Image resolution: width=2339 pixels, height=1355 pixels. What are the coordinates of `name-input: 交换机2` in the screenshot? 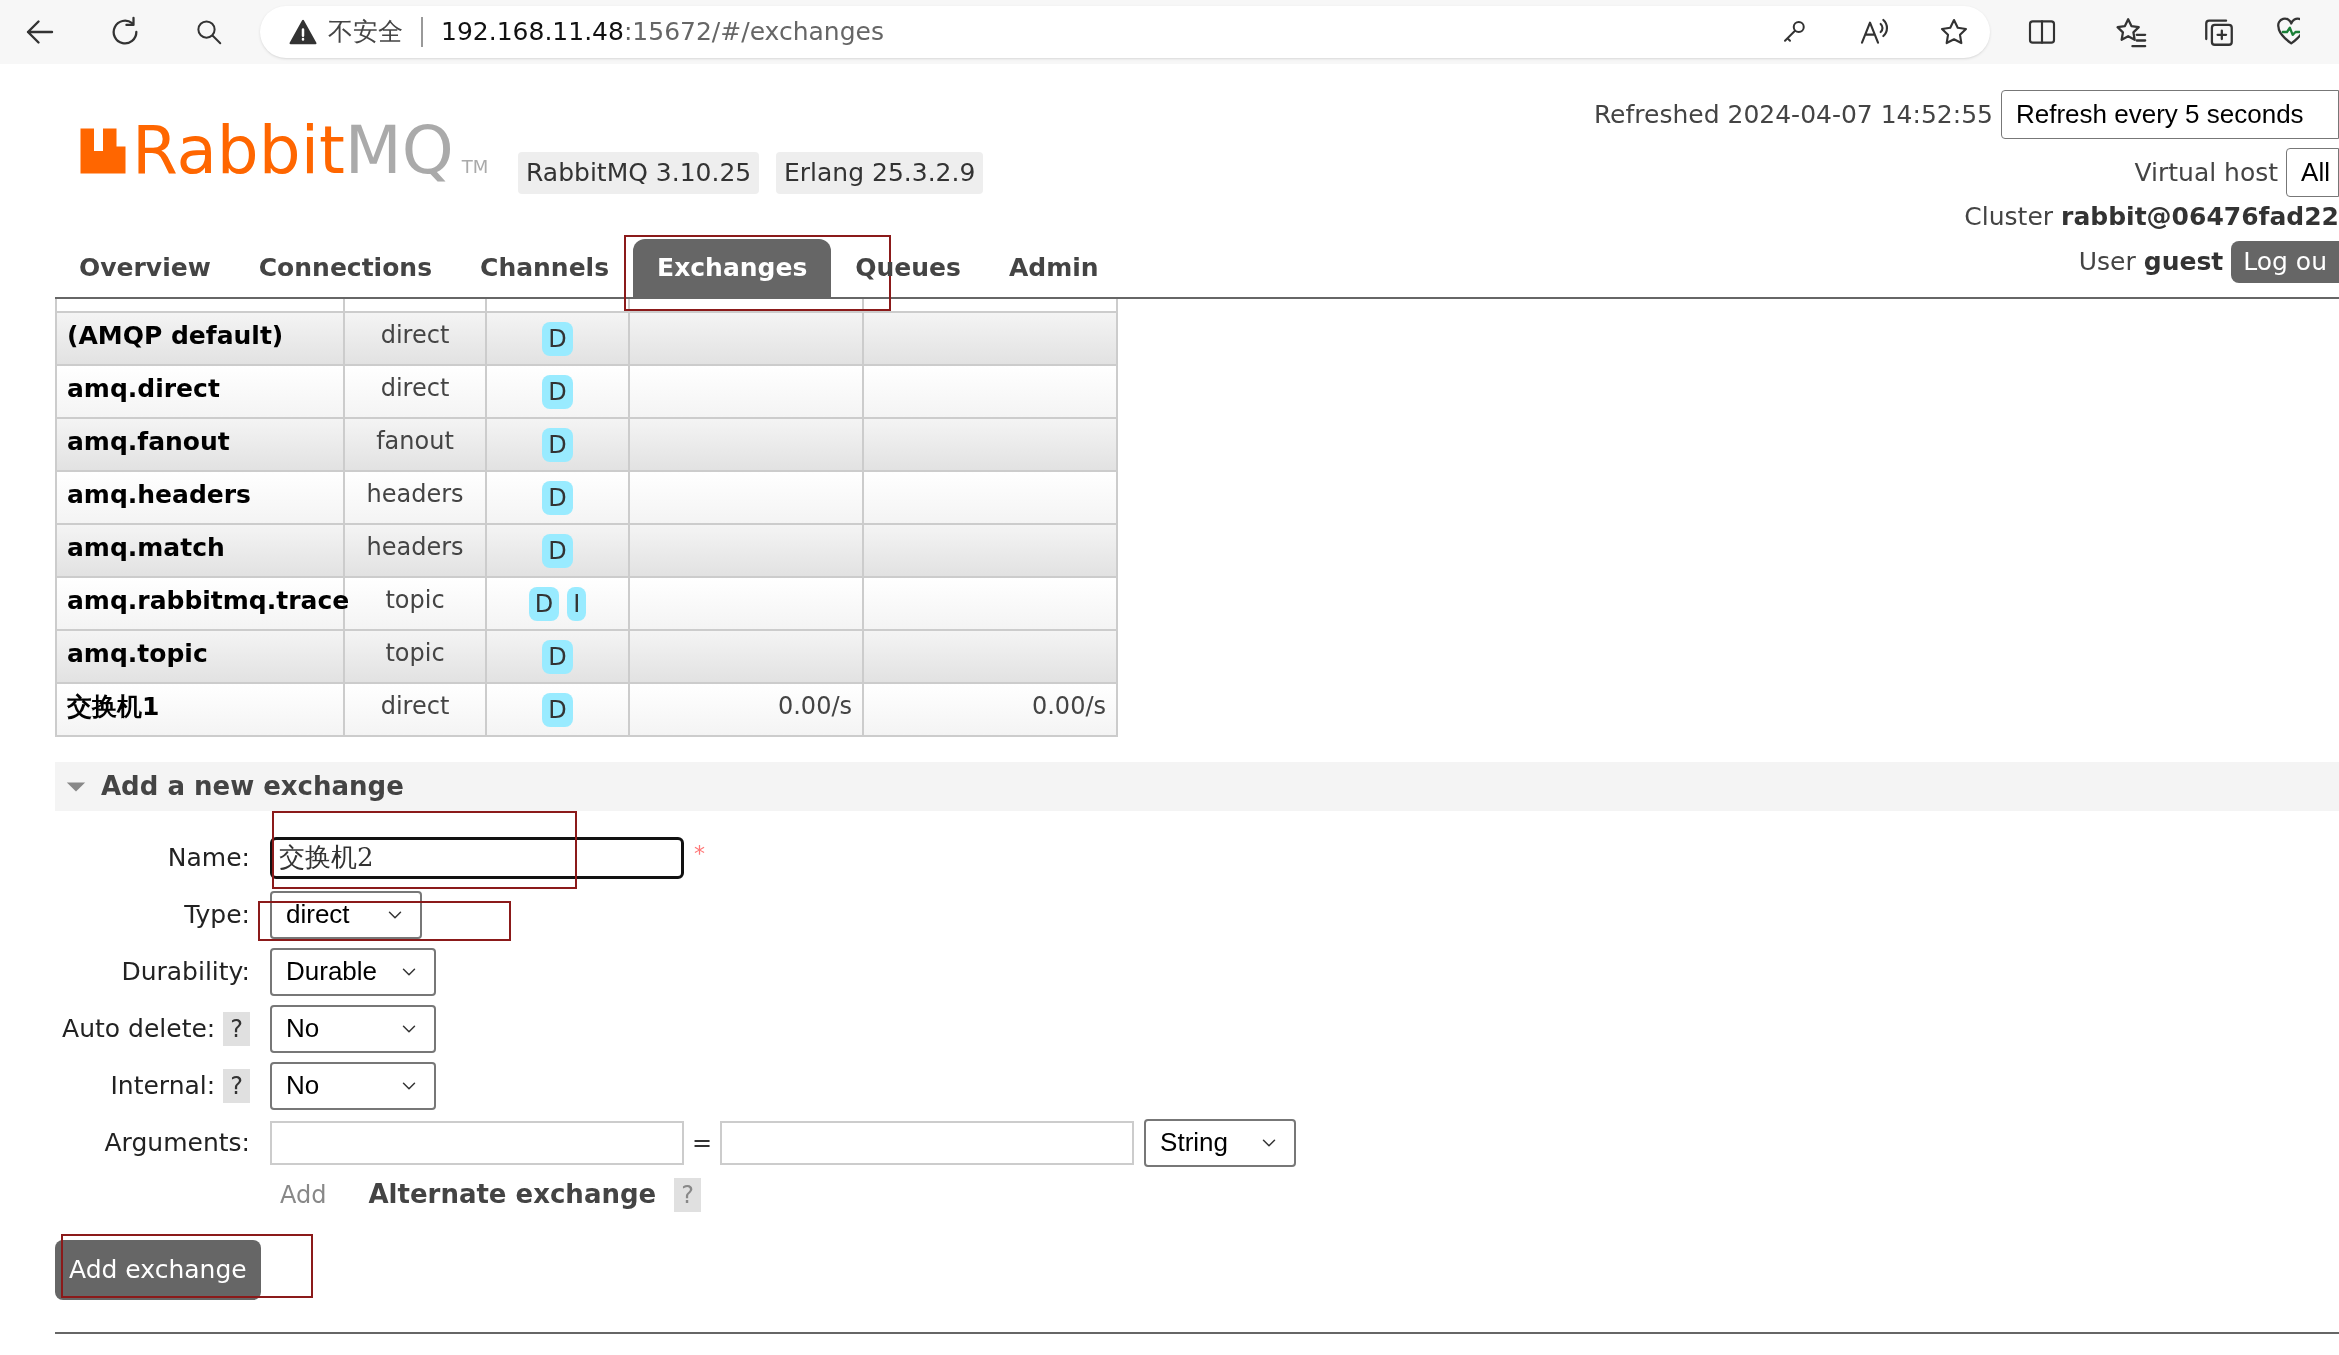 It's located at (477, 857).